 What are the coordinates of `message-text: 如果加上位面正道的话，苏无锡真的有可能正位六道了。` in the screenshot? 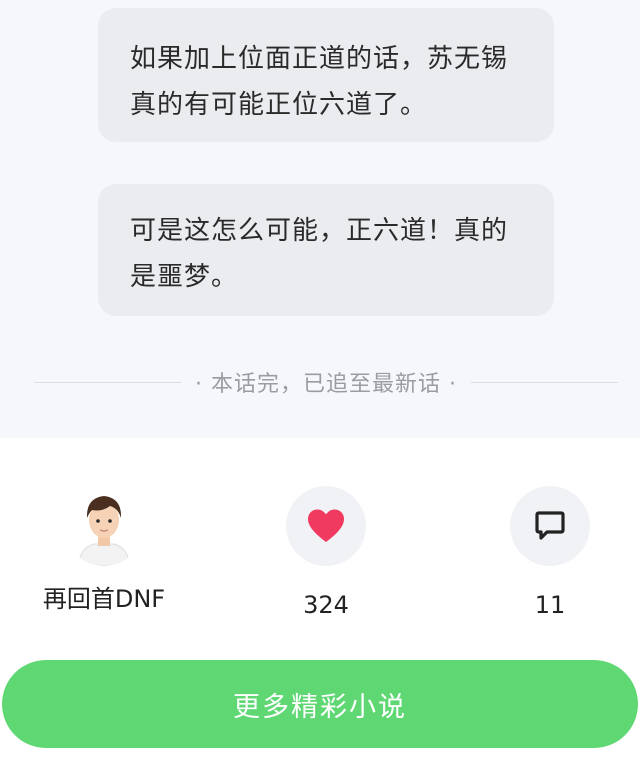 It's located at (319, 82).